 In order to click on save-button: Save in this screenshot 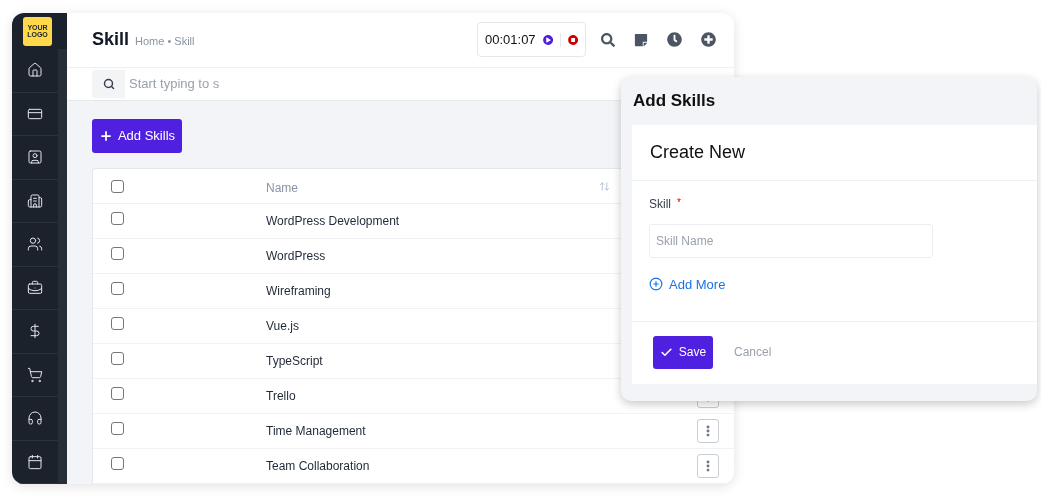, I will do `click(683, 352)`.